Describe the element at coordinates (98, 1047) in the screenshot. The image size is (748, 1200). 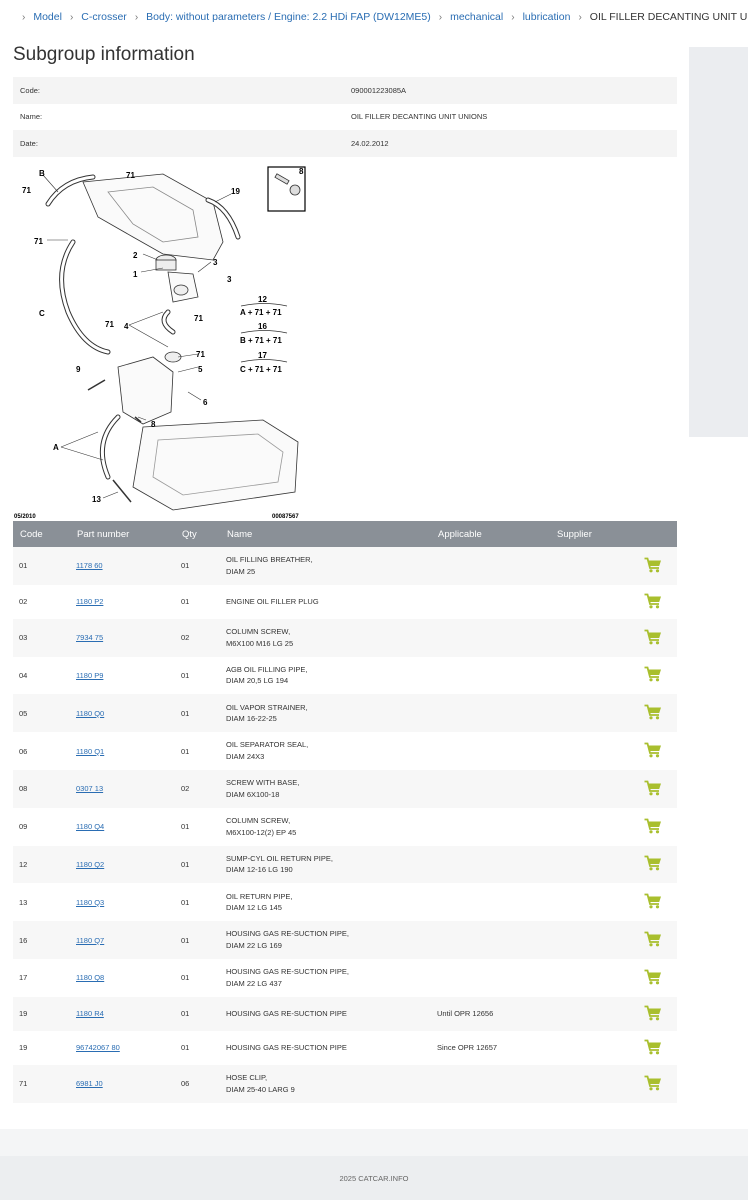
I see `part-number-link: 96742067 80` at that location.